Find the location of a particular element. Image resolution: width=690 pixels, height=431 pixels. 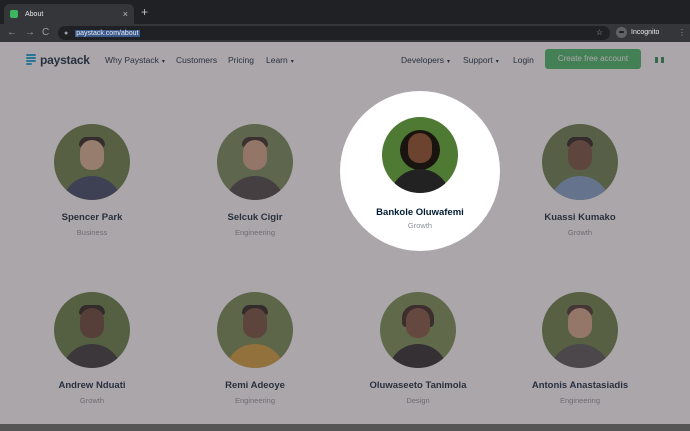

team-member-card: Oluwaseeto Tanimola Design is located at coordinates (418, 349).